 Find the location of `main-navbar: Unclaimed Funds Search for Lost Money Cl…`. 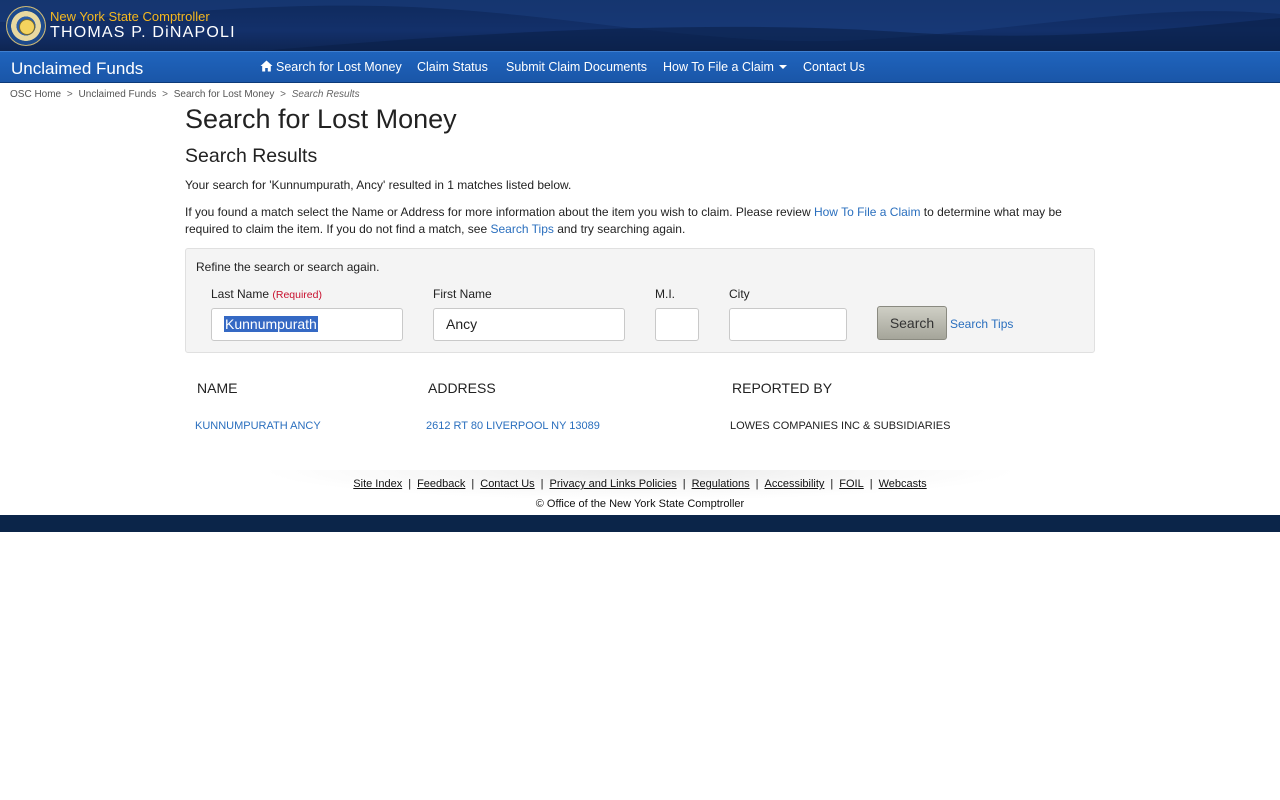

main-navbar: Unclaimed Funds Search for Lost Money Cl… is located at coordinates (640, 67).